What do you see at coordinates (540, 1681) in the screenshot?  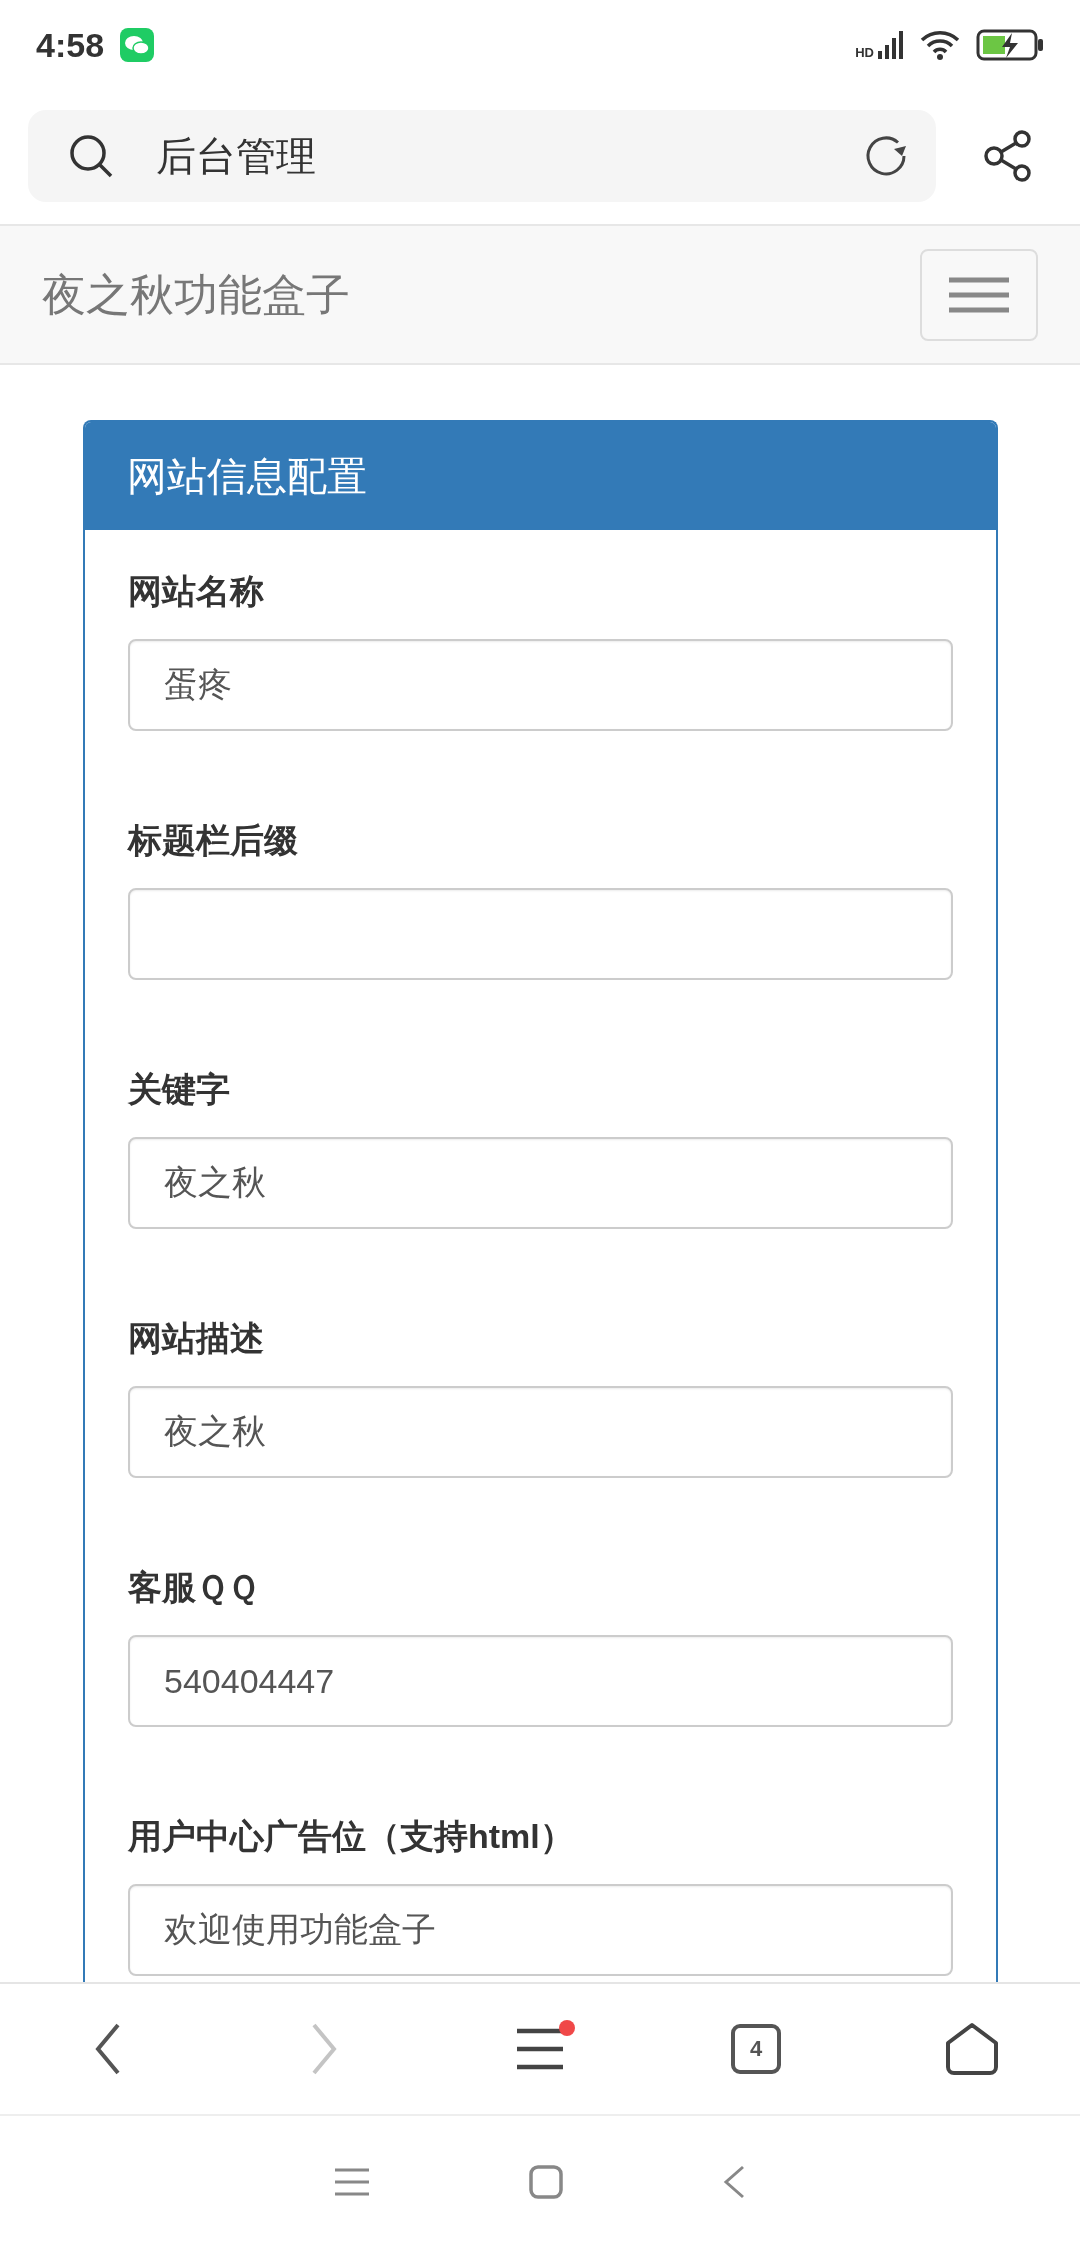 I see `input-field: 540404447` at bounding box center [540, 1681].